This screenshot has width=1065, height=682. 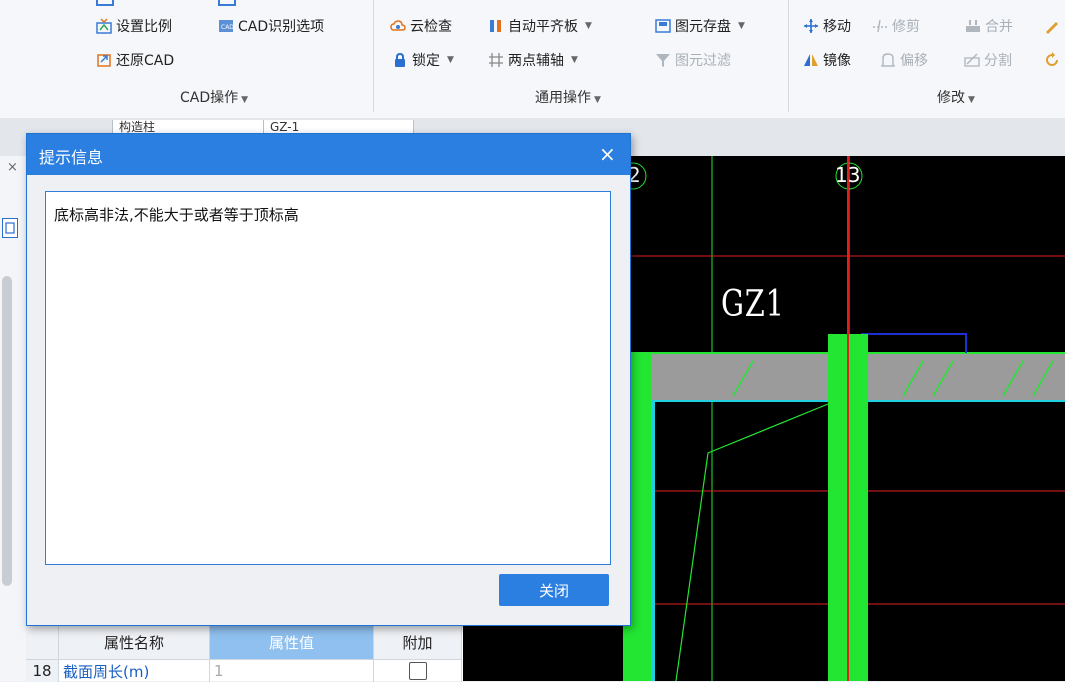 I want to click on restore-icon, so click(x=104, y=60).